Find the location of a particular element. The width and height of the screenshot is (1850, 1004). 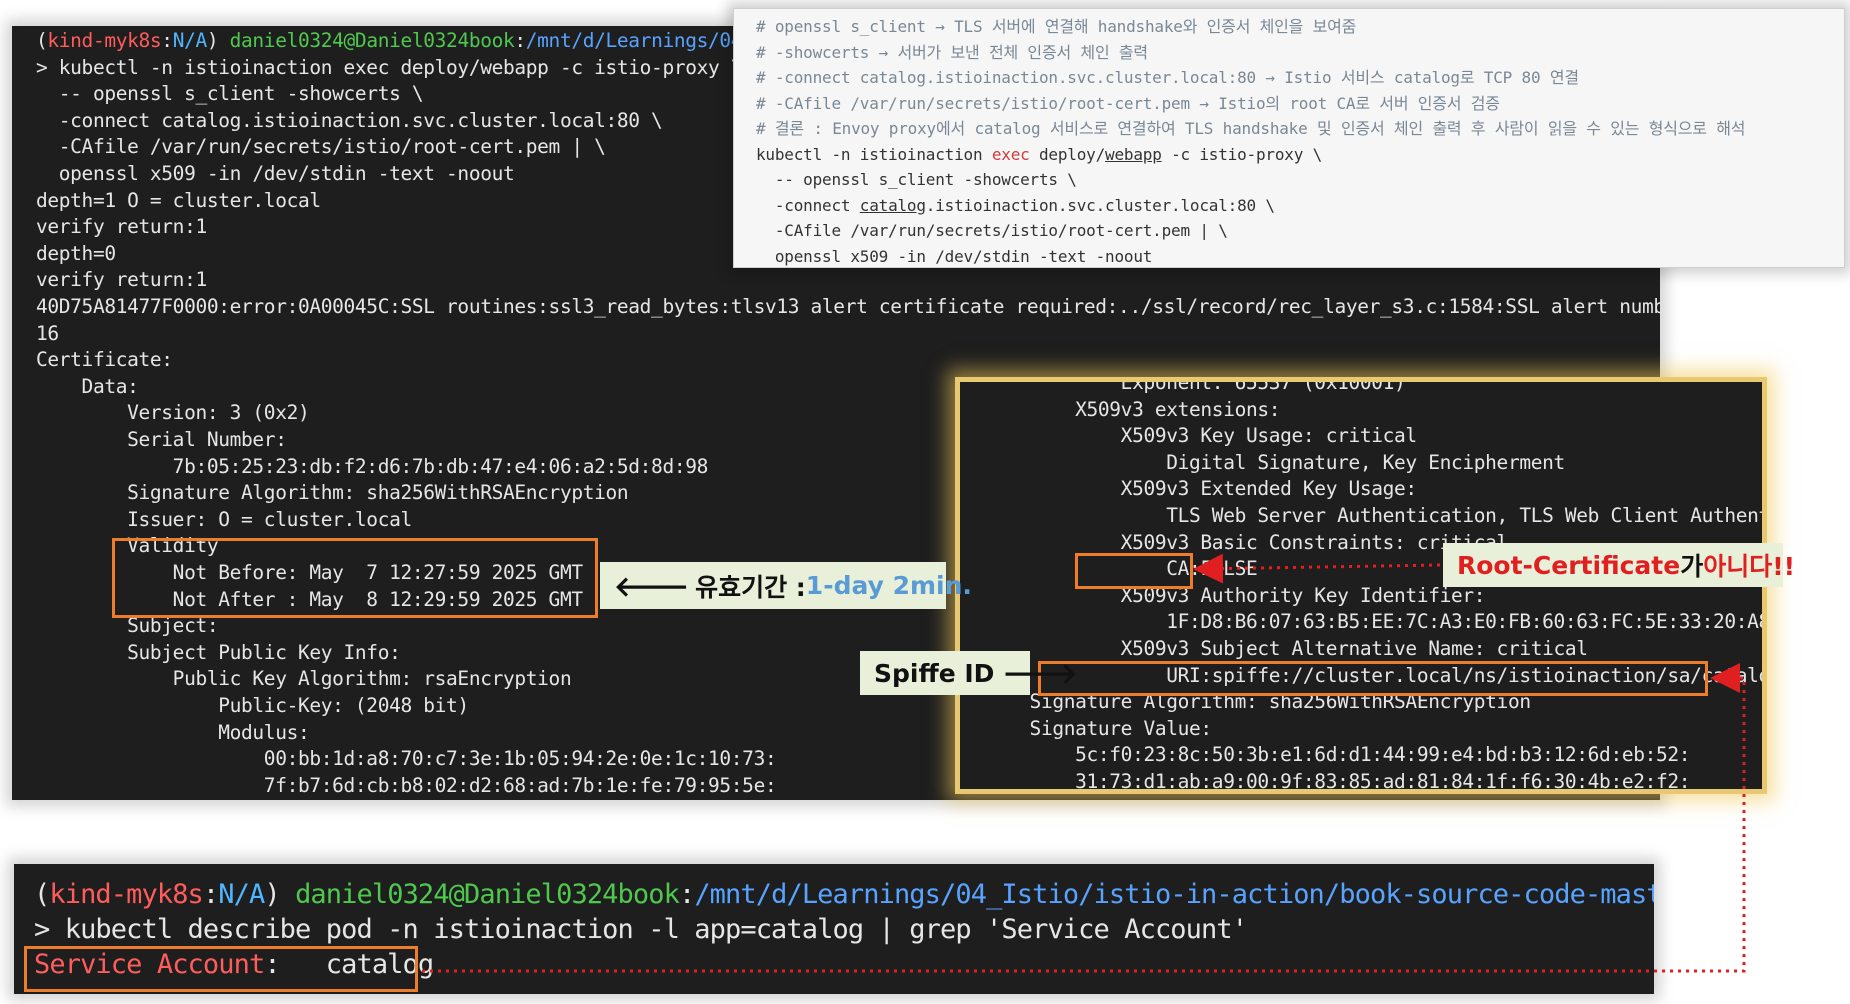

extension-line: X509v3 Extended Key Usage: is located at coordinates (1201, 489).